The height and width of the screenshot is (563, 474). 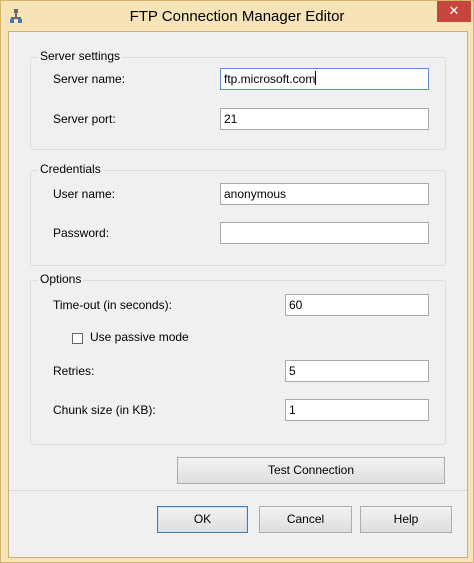 What do you see at coordinates (84, 194) in the screenshot?
I see `user-name-label: User name:` at bounding box center [84, 194].